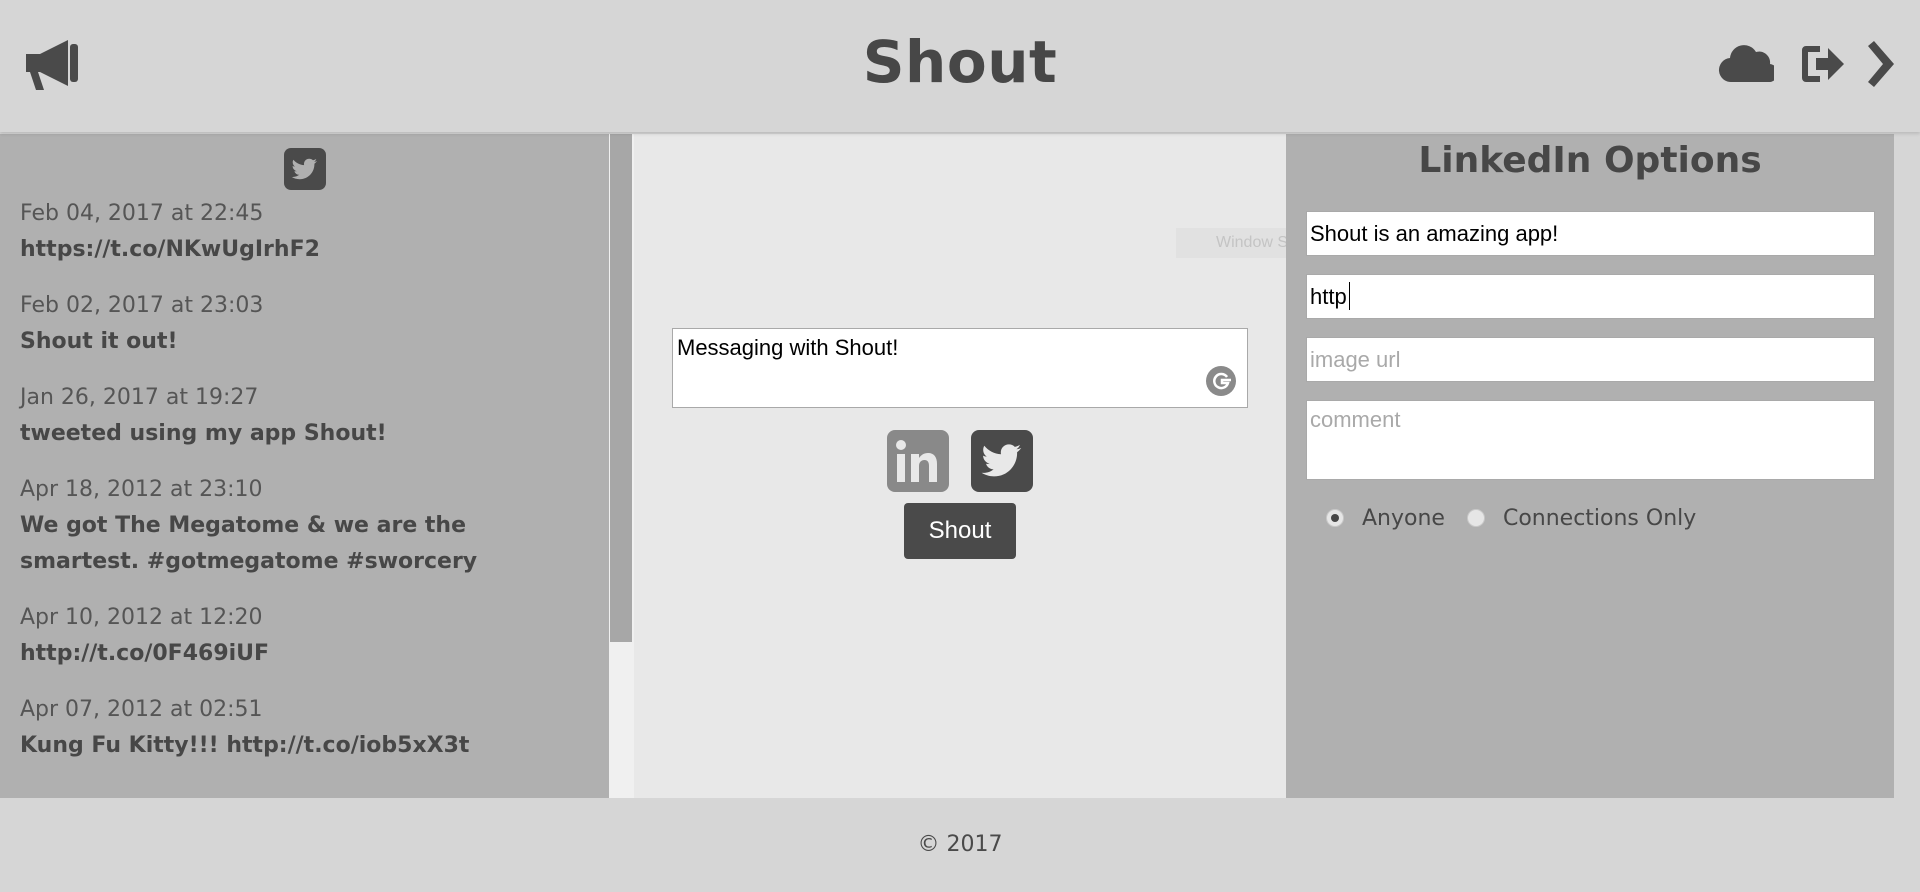 The image size is (1920, 892). I want to click on app-header: Shout, so click(960, 66).